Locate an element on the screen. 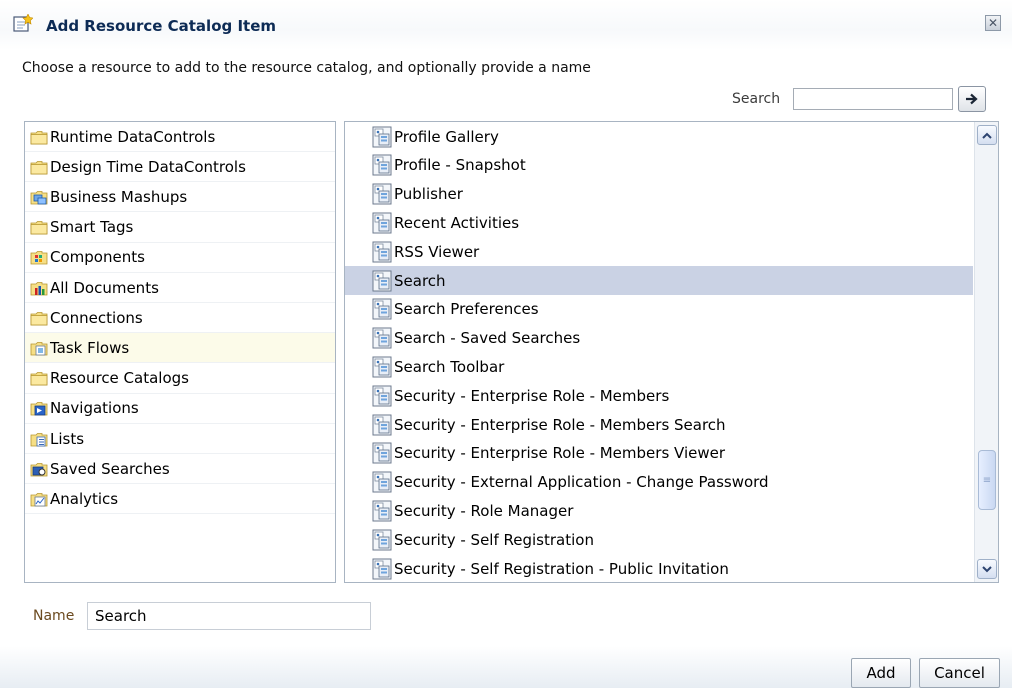 The height and width of the screenshot is (688, 1012). resource-label: Search - Saved Searches is located at coordinates (487, 338).